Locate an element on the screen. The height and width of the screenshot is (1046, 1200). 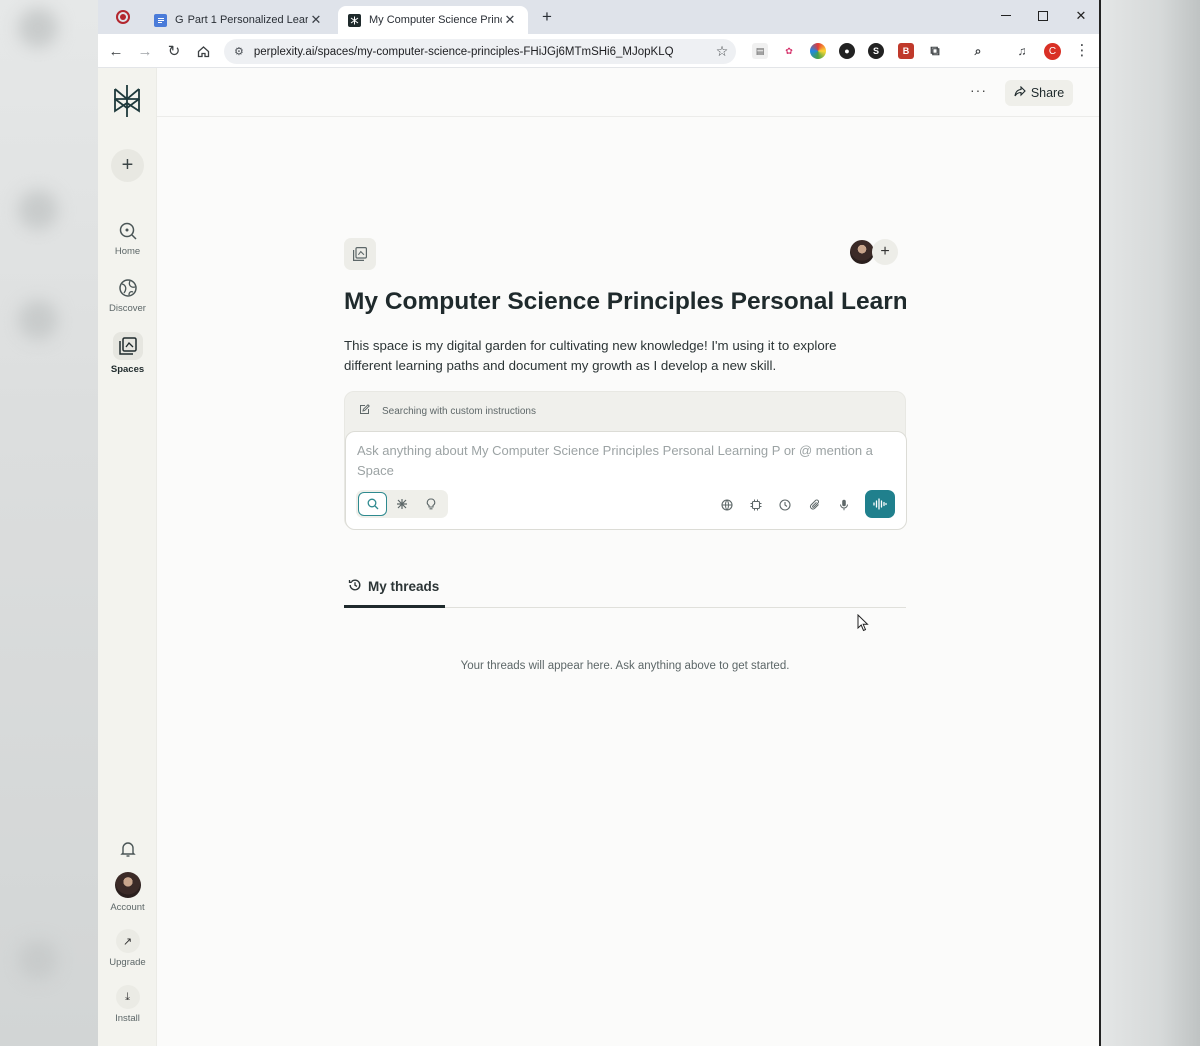
new-thread-button: + is located at coordinates (127, 165).